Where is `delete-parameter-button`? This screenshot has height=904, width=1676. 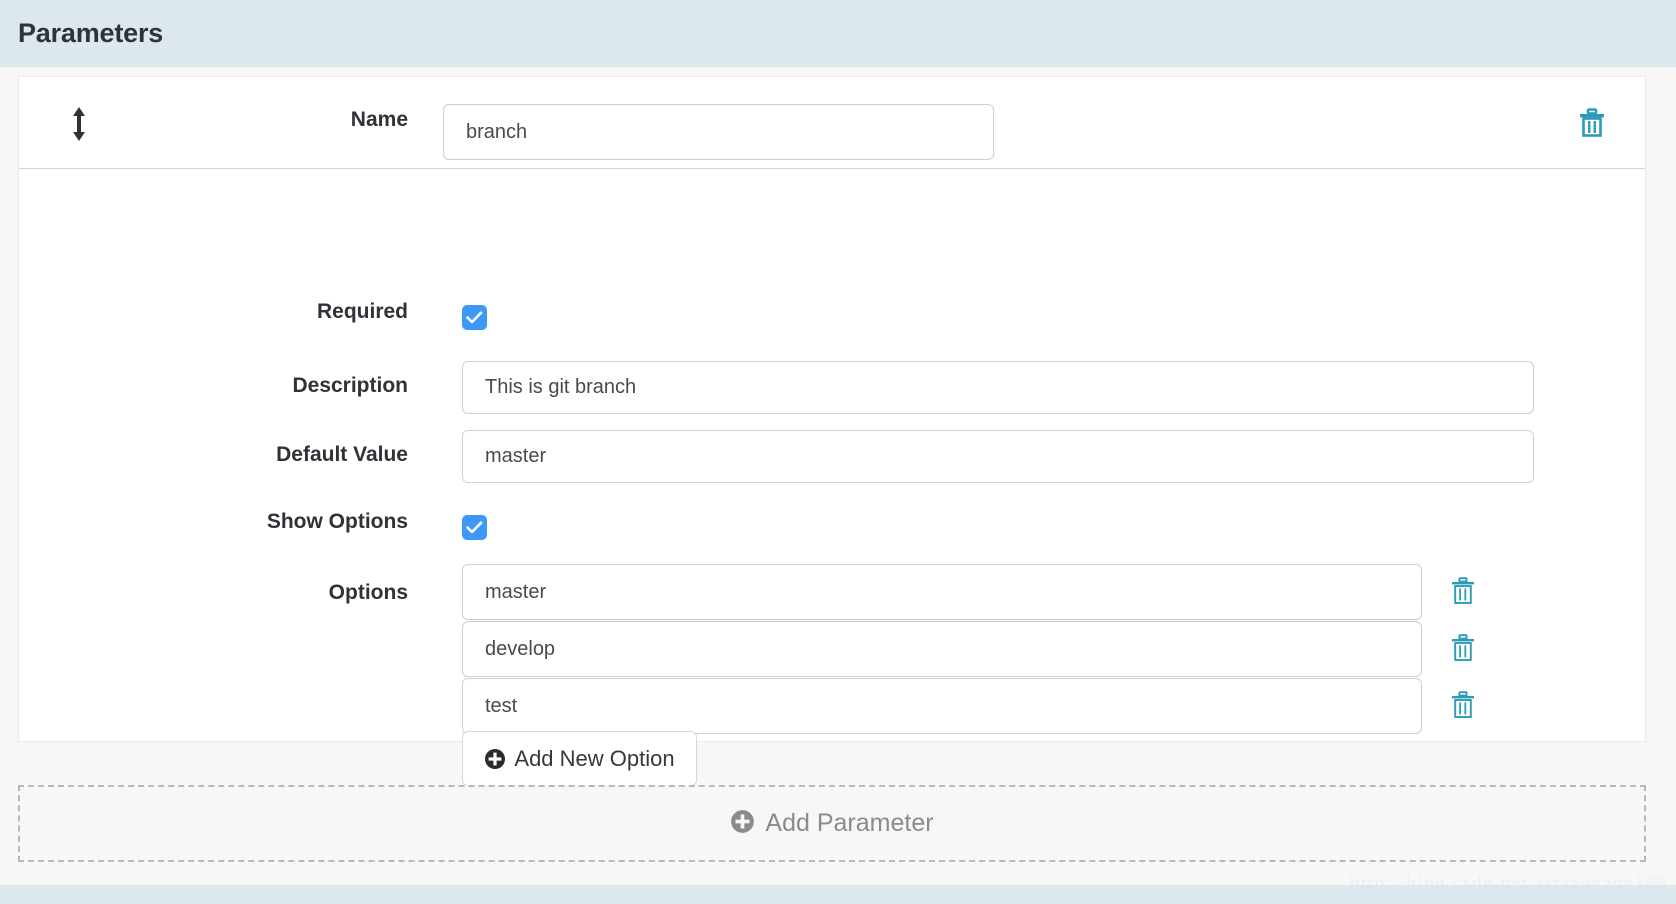
delete-parameter-button is located at coordinates (1592, 124).